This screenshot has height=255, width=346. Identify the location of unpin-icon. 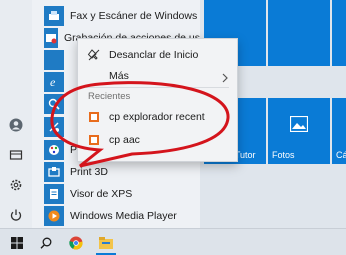
(94, 55).